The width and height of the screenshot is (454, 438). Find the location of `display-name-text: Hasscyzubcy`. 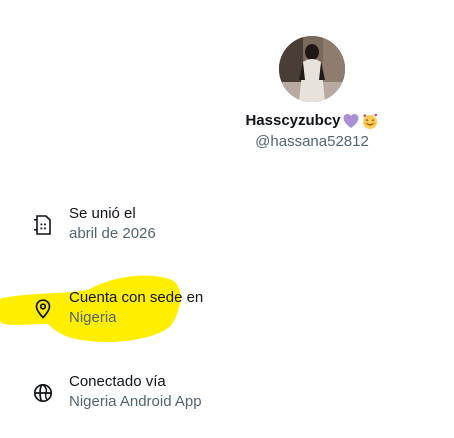

display-name-text: Hasscyzubcy is located at coordinates (293, 120).